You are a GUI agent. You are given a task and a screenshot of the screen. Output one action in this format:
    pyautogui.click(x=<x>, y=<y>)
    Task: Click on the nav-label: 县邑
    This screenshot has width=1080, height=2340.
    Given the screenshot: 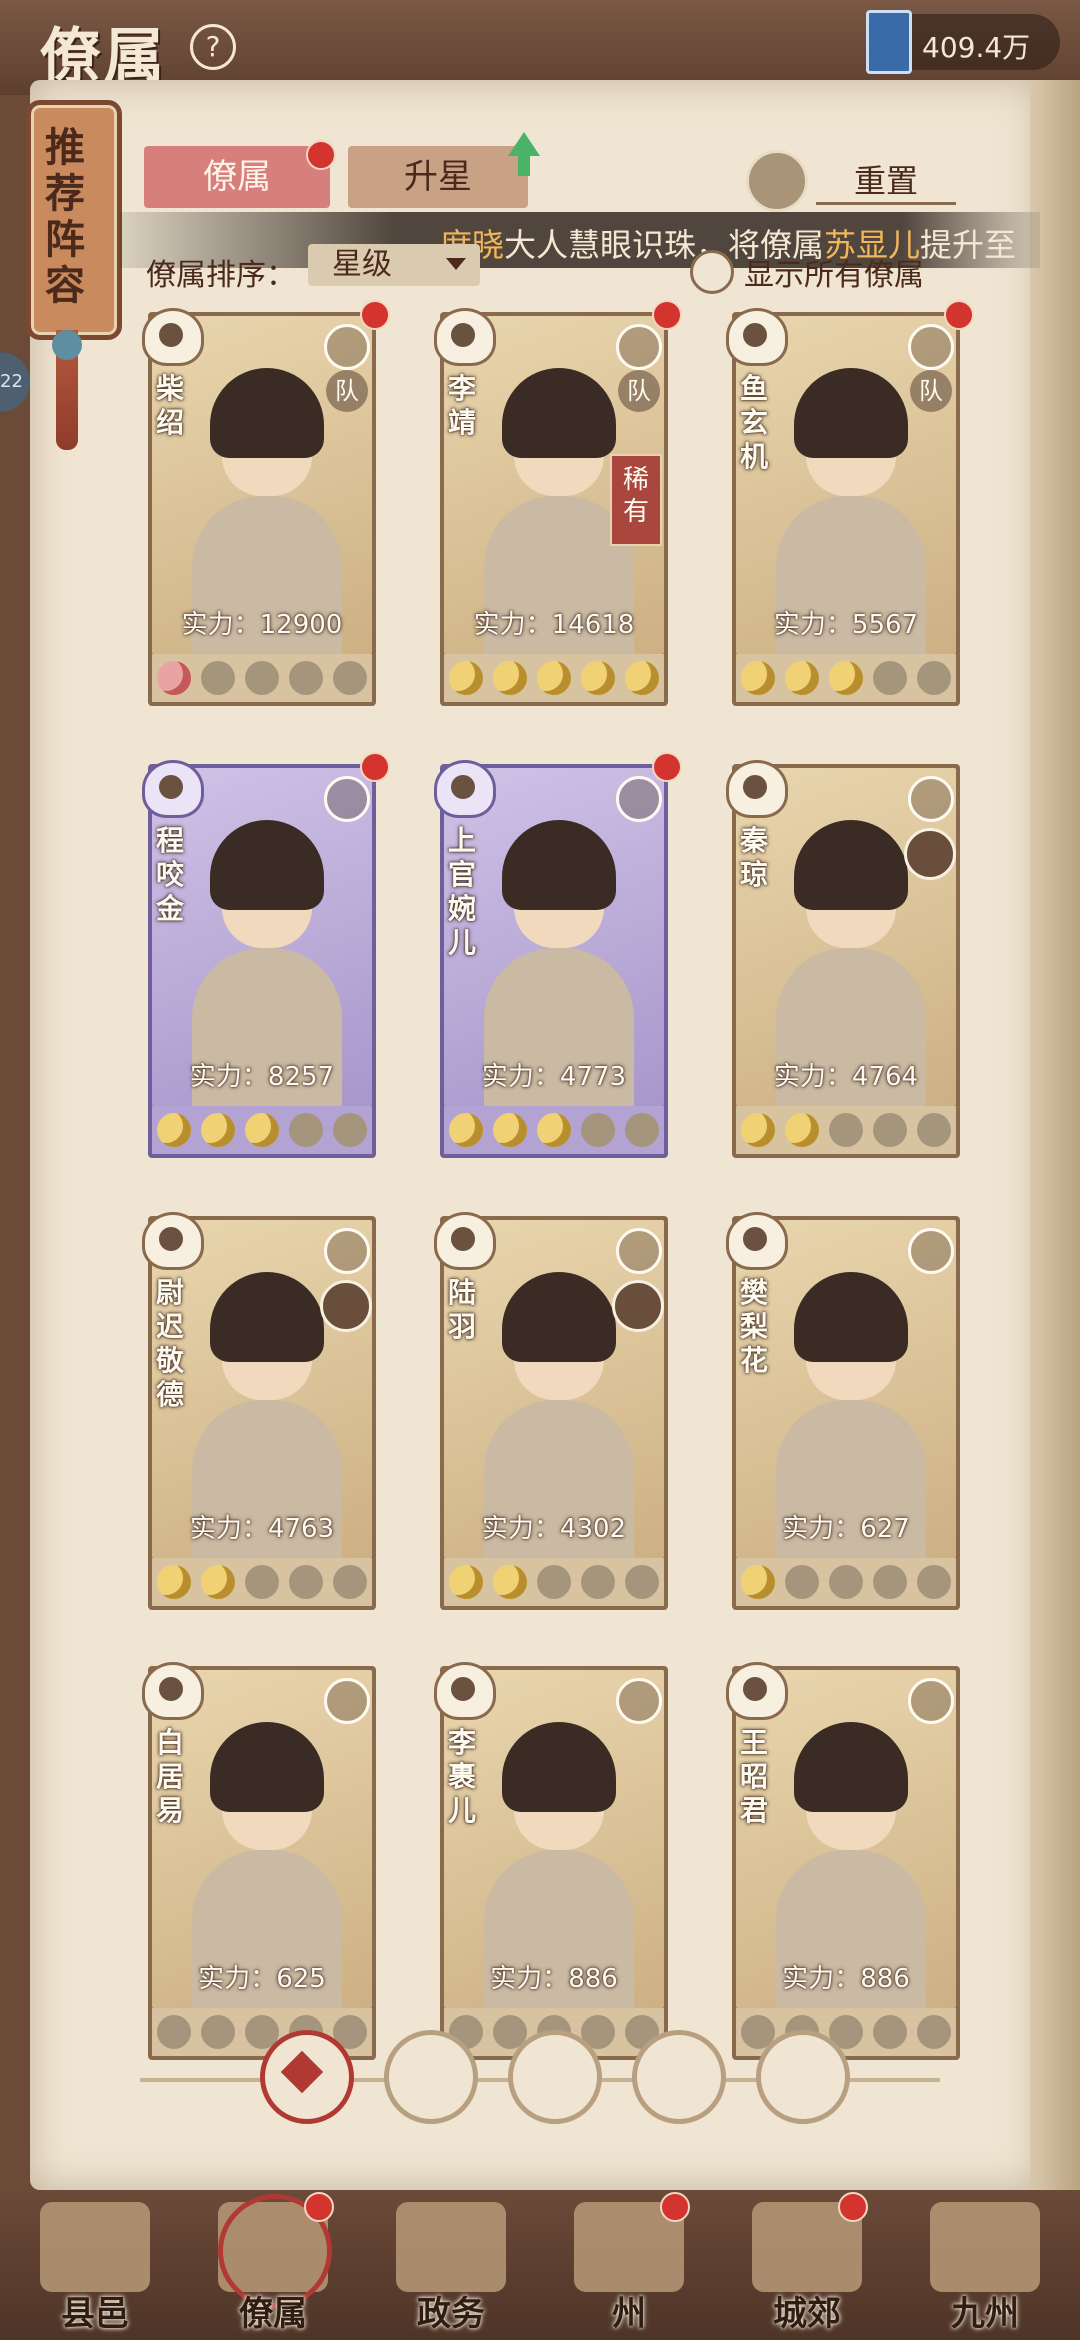 What is the action you would take?
    pyautogui.click(x=95, y=2314)
    